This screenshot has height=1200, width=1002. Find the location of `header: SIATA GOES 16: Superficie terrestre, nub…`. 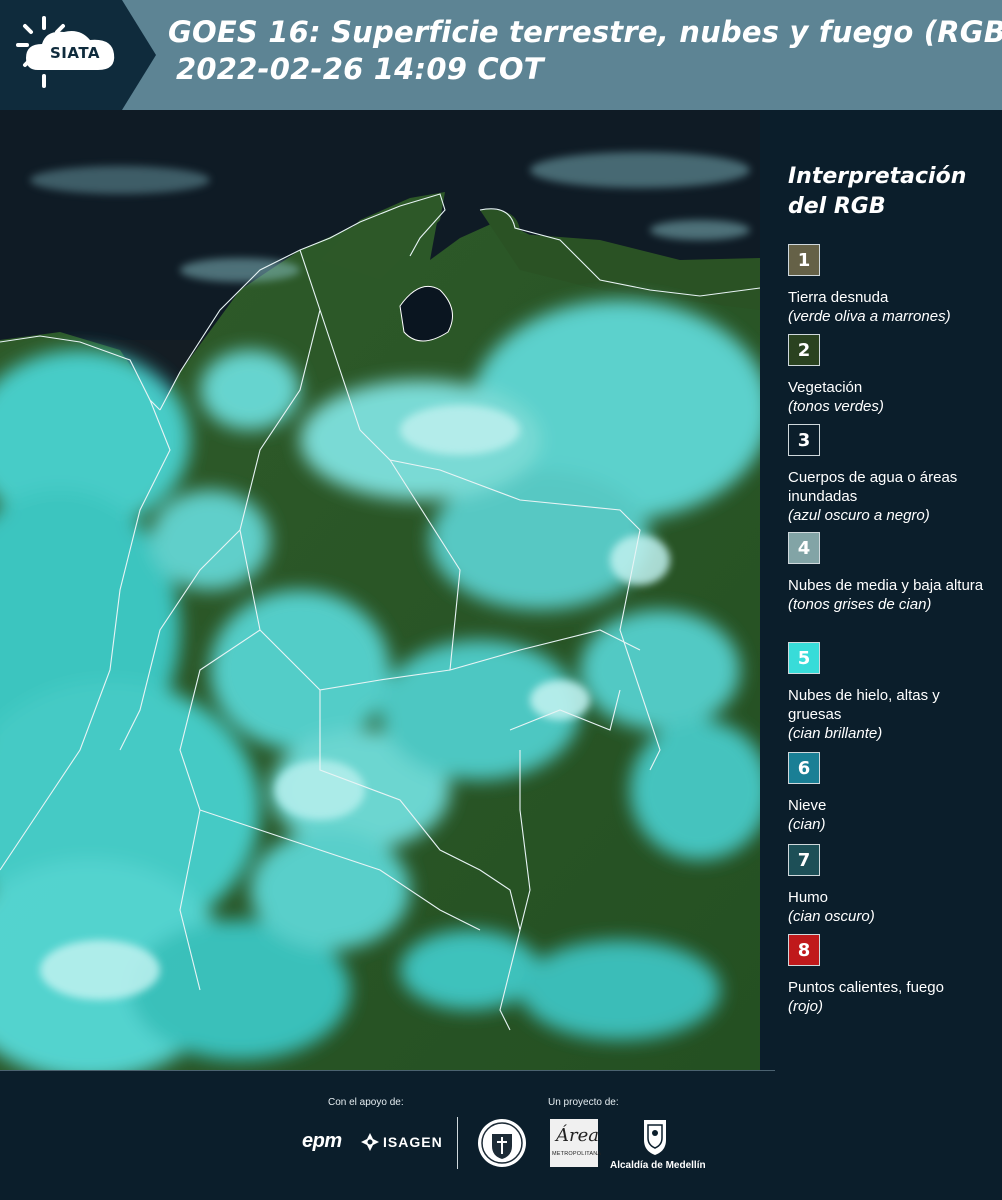

header: SIATA GOES 16: Superficie terrestre, nub… is located at coordinates (501, 55).